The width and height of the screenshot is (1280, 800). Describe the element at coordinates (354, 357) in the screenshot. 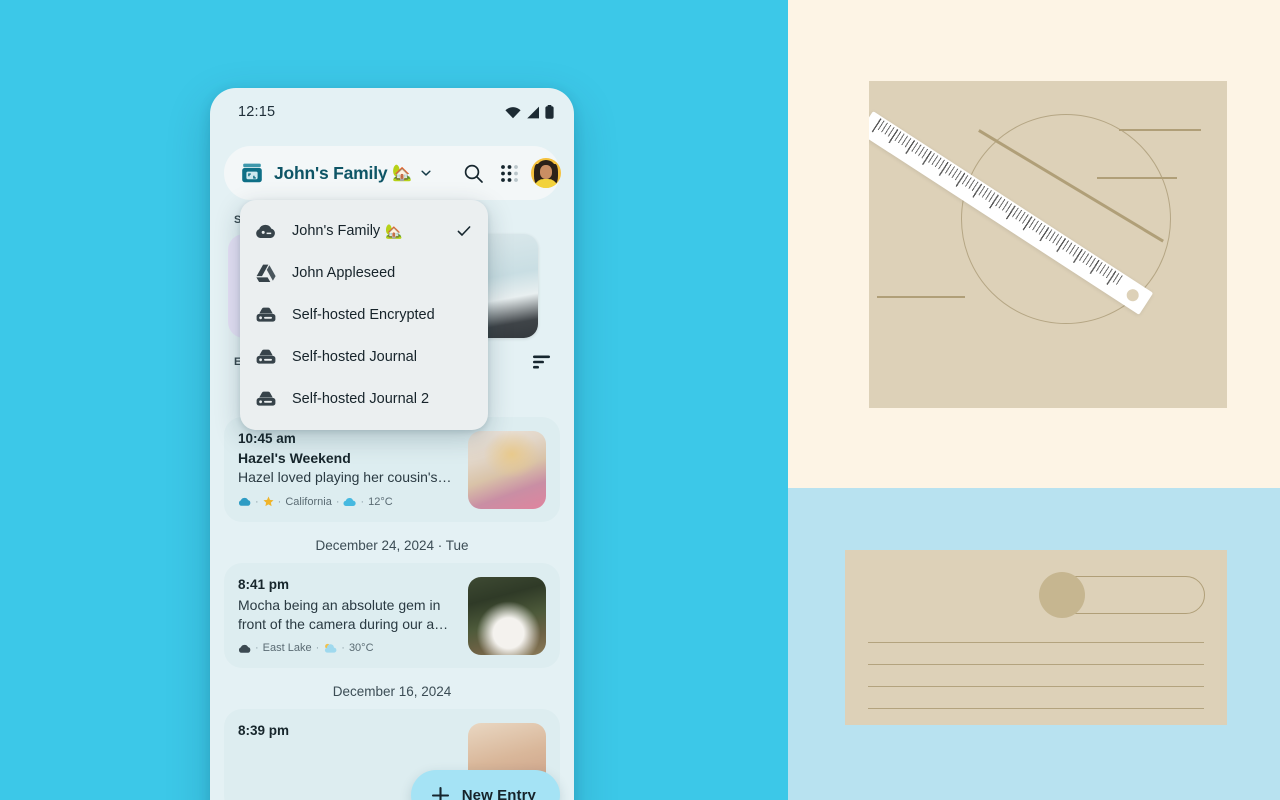

I see `menu-item-label: Self-hosted Journal` at that location.